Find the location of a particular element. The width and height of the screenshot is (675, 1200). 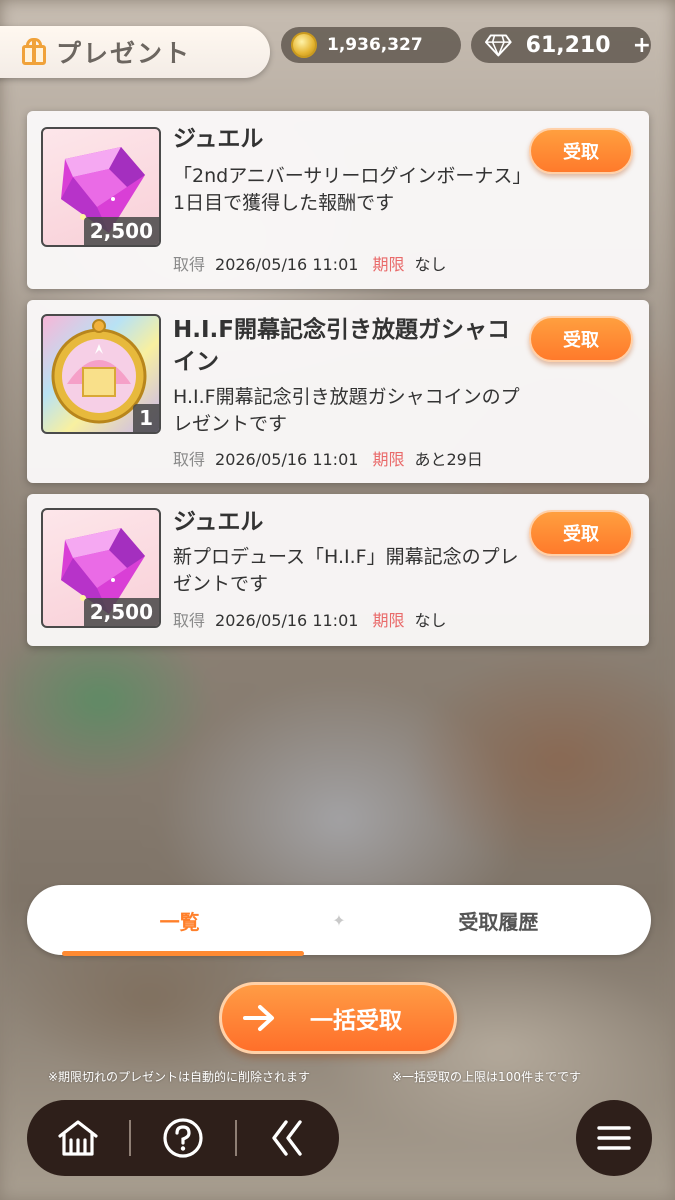

gacha-coin-icon: 1 is located at coordinates (101, 374).